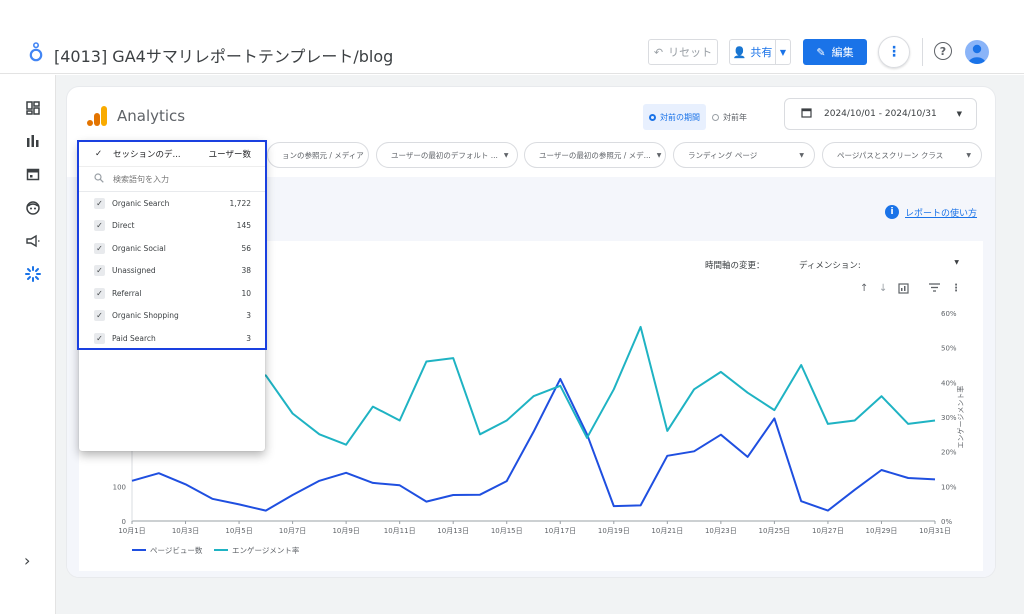 The image size is (1024, 614). Describe the element at coordinates (507, 531) in the screenshot. I see `x-tick-label: 10月15日` at that location.